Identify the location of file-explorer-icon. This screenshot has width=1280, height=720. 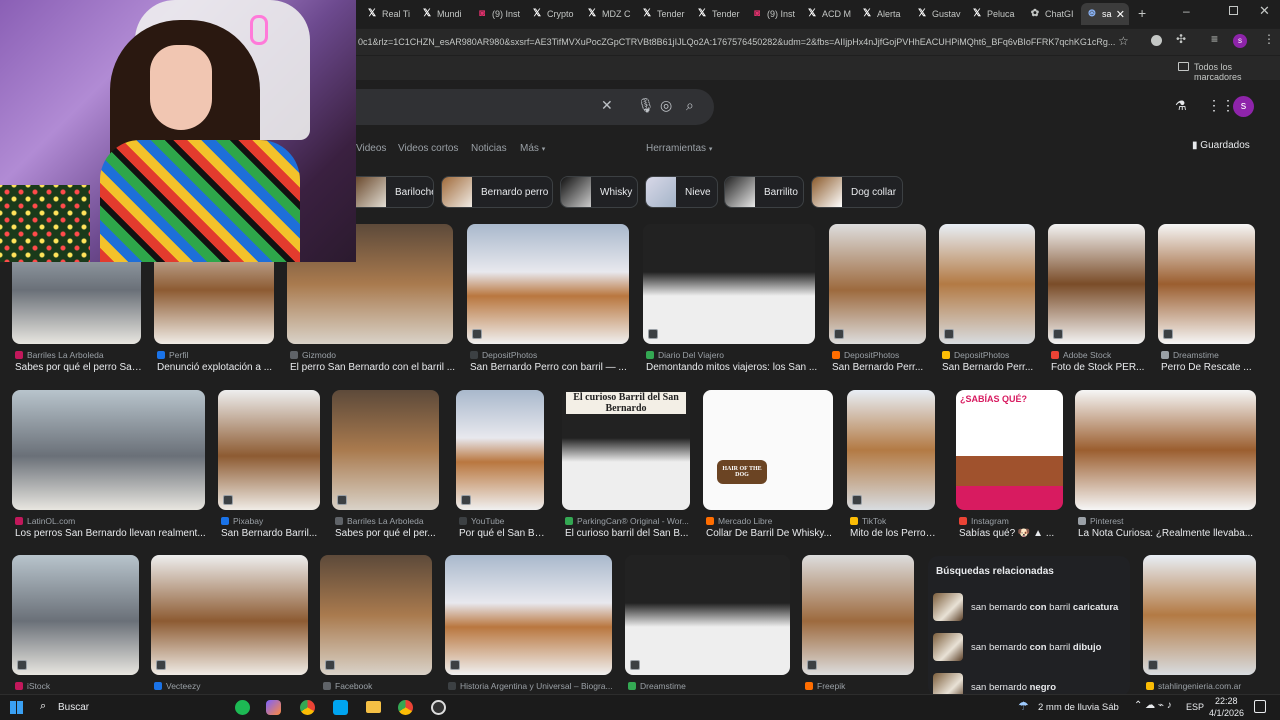
(373, 707).